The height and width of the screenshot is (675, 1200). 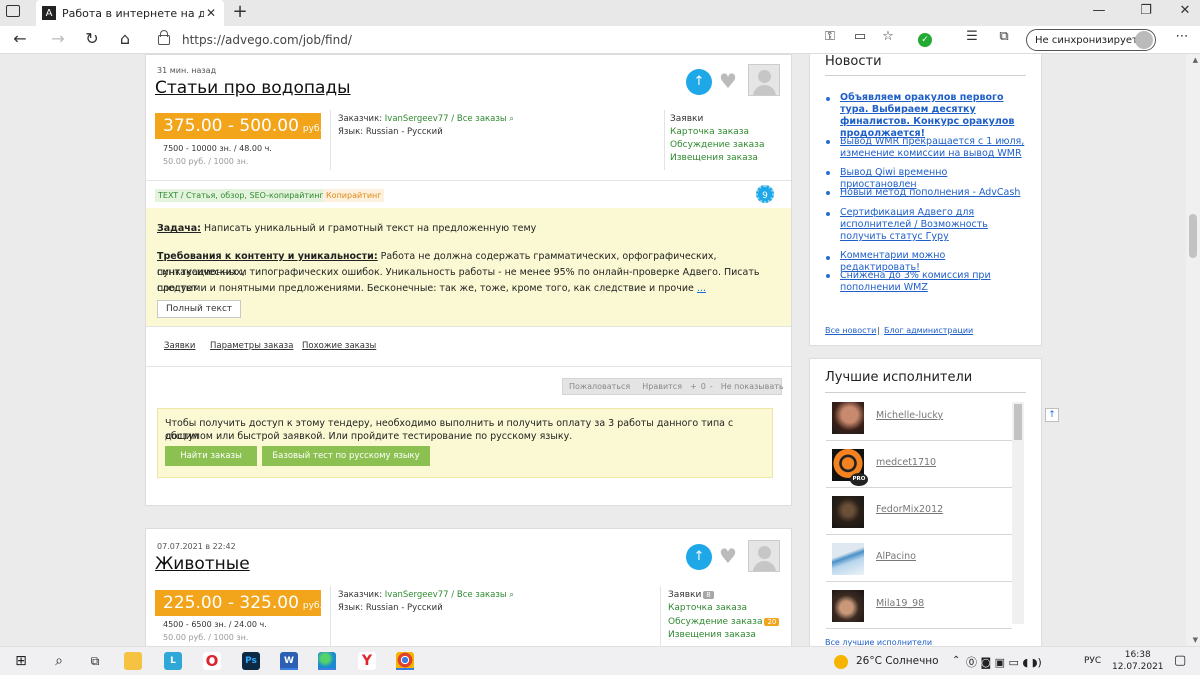 I want to click on start-icon: ⊞, so click(x=21, y=661).